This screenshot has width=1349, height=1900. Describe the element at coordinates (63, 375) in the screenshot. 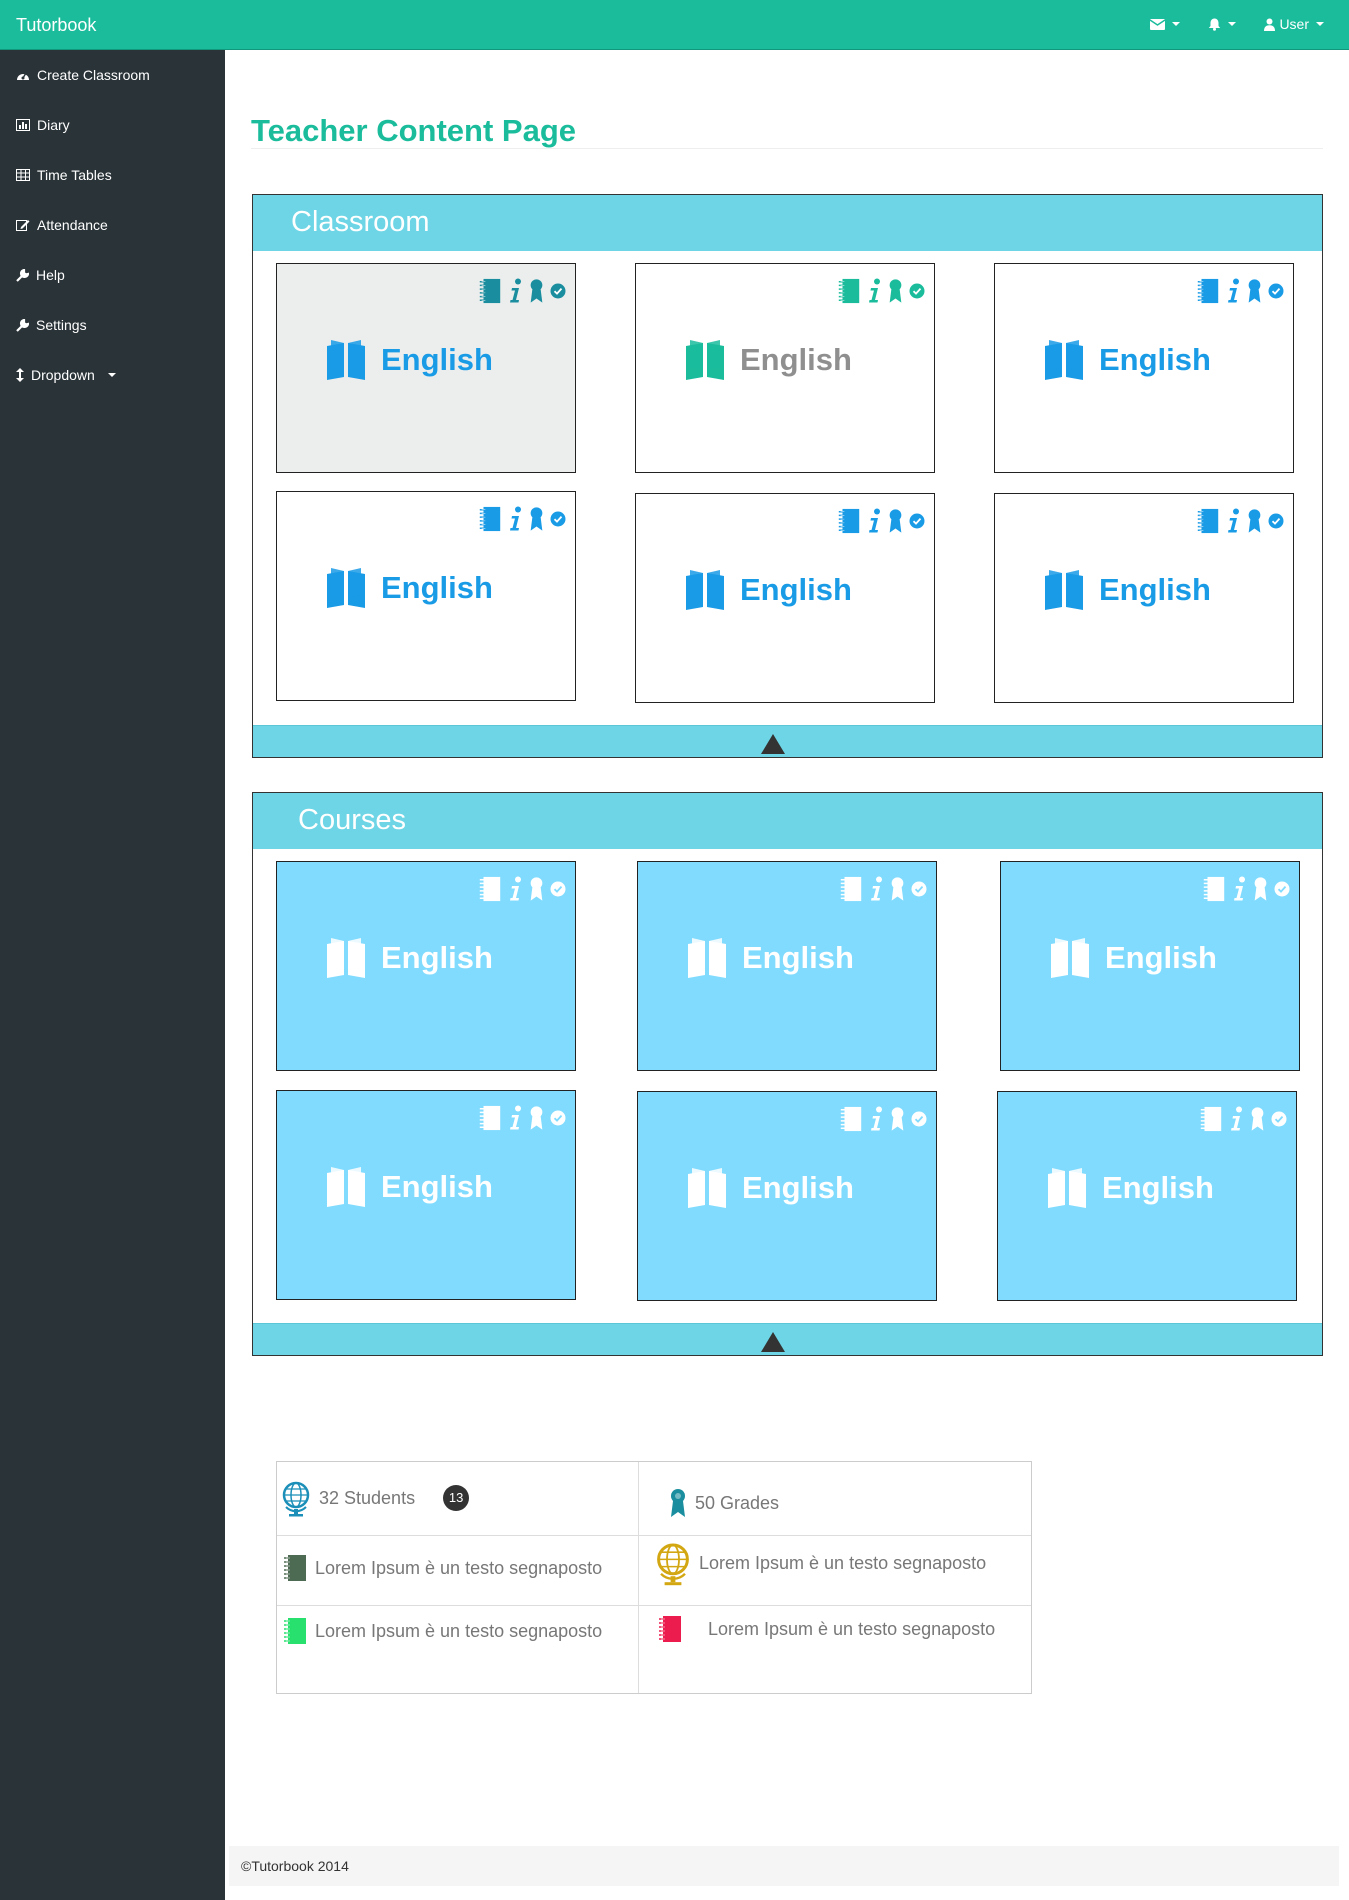

I see `sidebar-item-label: Dropdown` at that location.